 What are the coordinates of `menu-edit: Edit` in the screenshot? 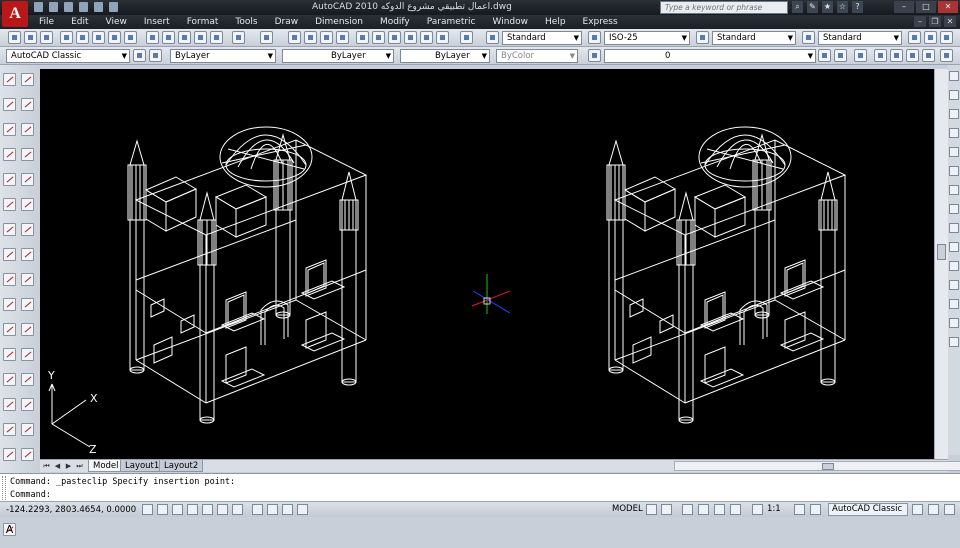 It's located at (84, 22).